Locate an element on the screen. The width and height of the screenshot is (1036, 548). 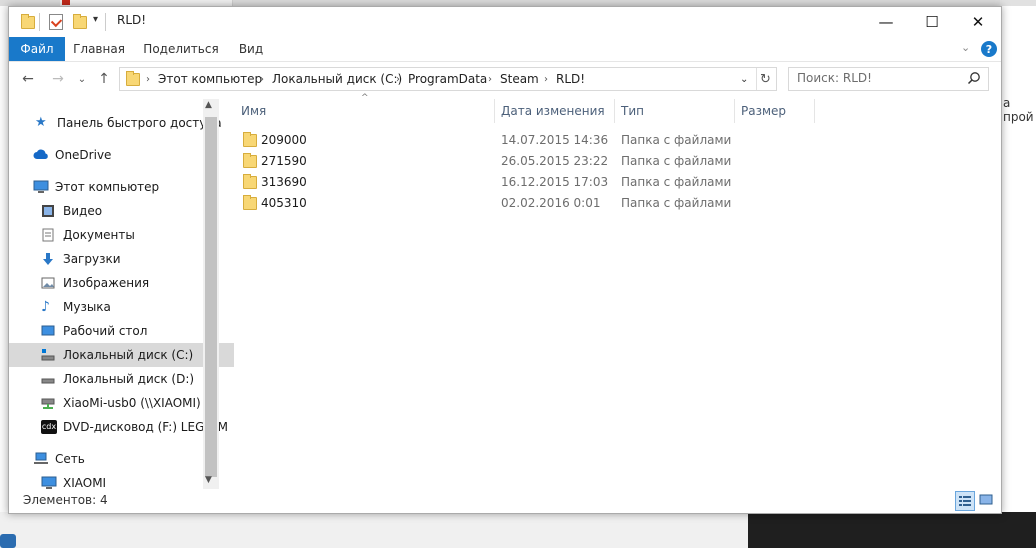
tab-view: Вид is located at coordinates (251, 49).